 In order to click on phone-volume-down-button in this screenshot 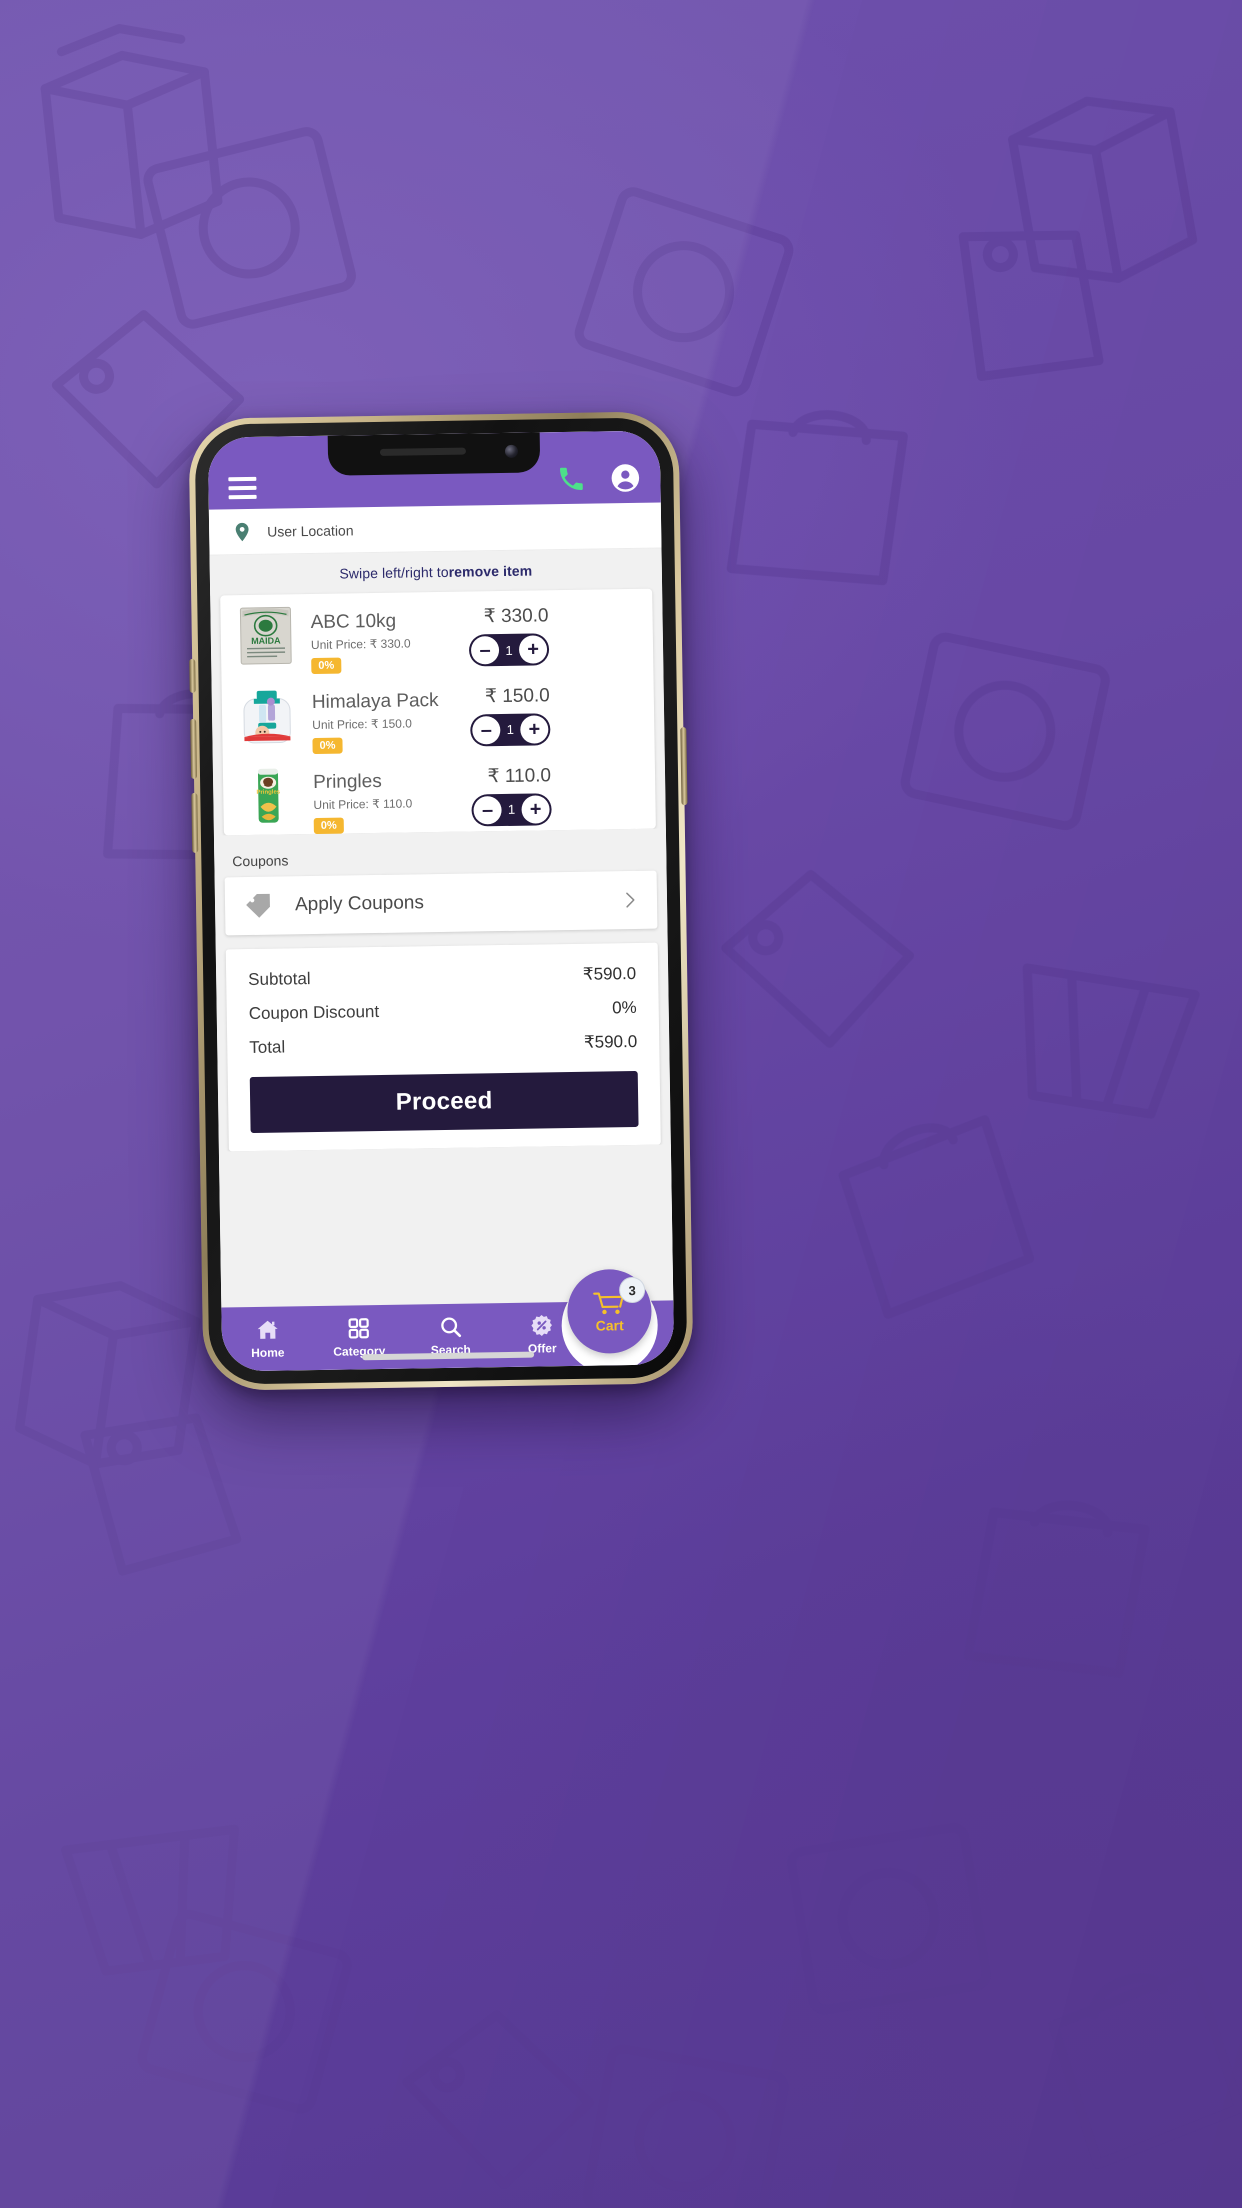, I will do `click(195, 822)`.